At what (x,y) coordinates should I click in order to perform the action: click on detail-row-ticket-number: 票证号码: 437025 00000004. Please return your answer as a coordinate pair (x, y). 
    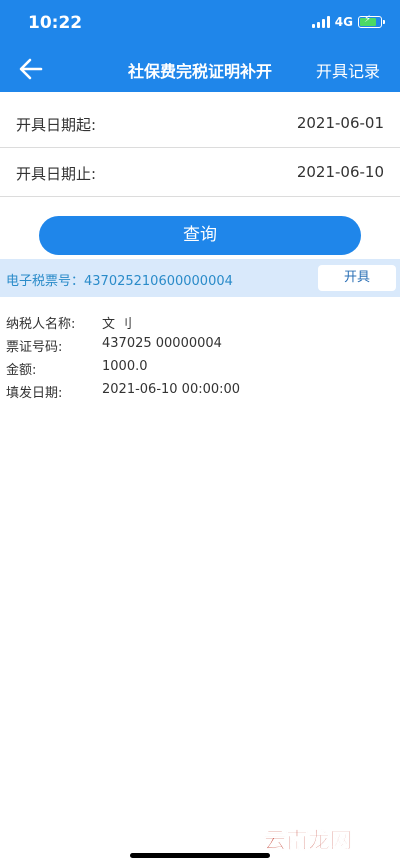
    Looking at the image, I should click on (200, 347).